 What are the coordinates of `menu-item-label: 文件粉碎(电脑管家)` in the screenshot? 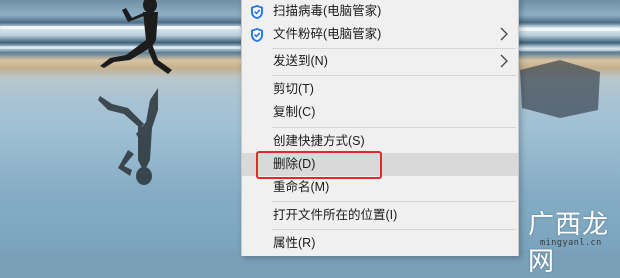 It's located at (327, 34).